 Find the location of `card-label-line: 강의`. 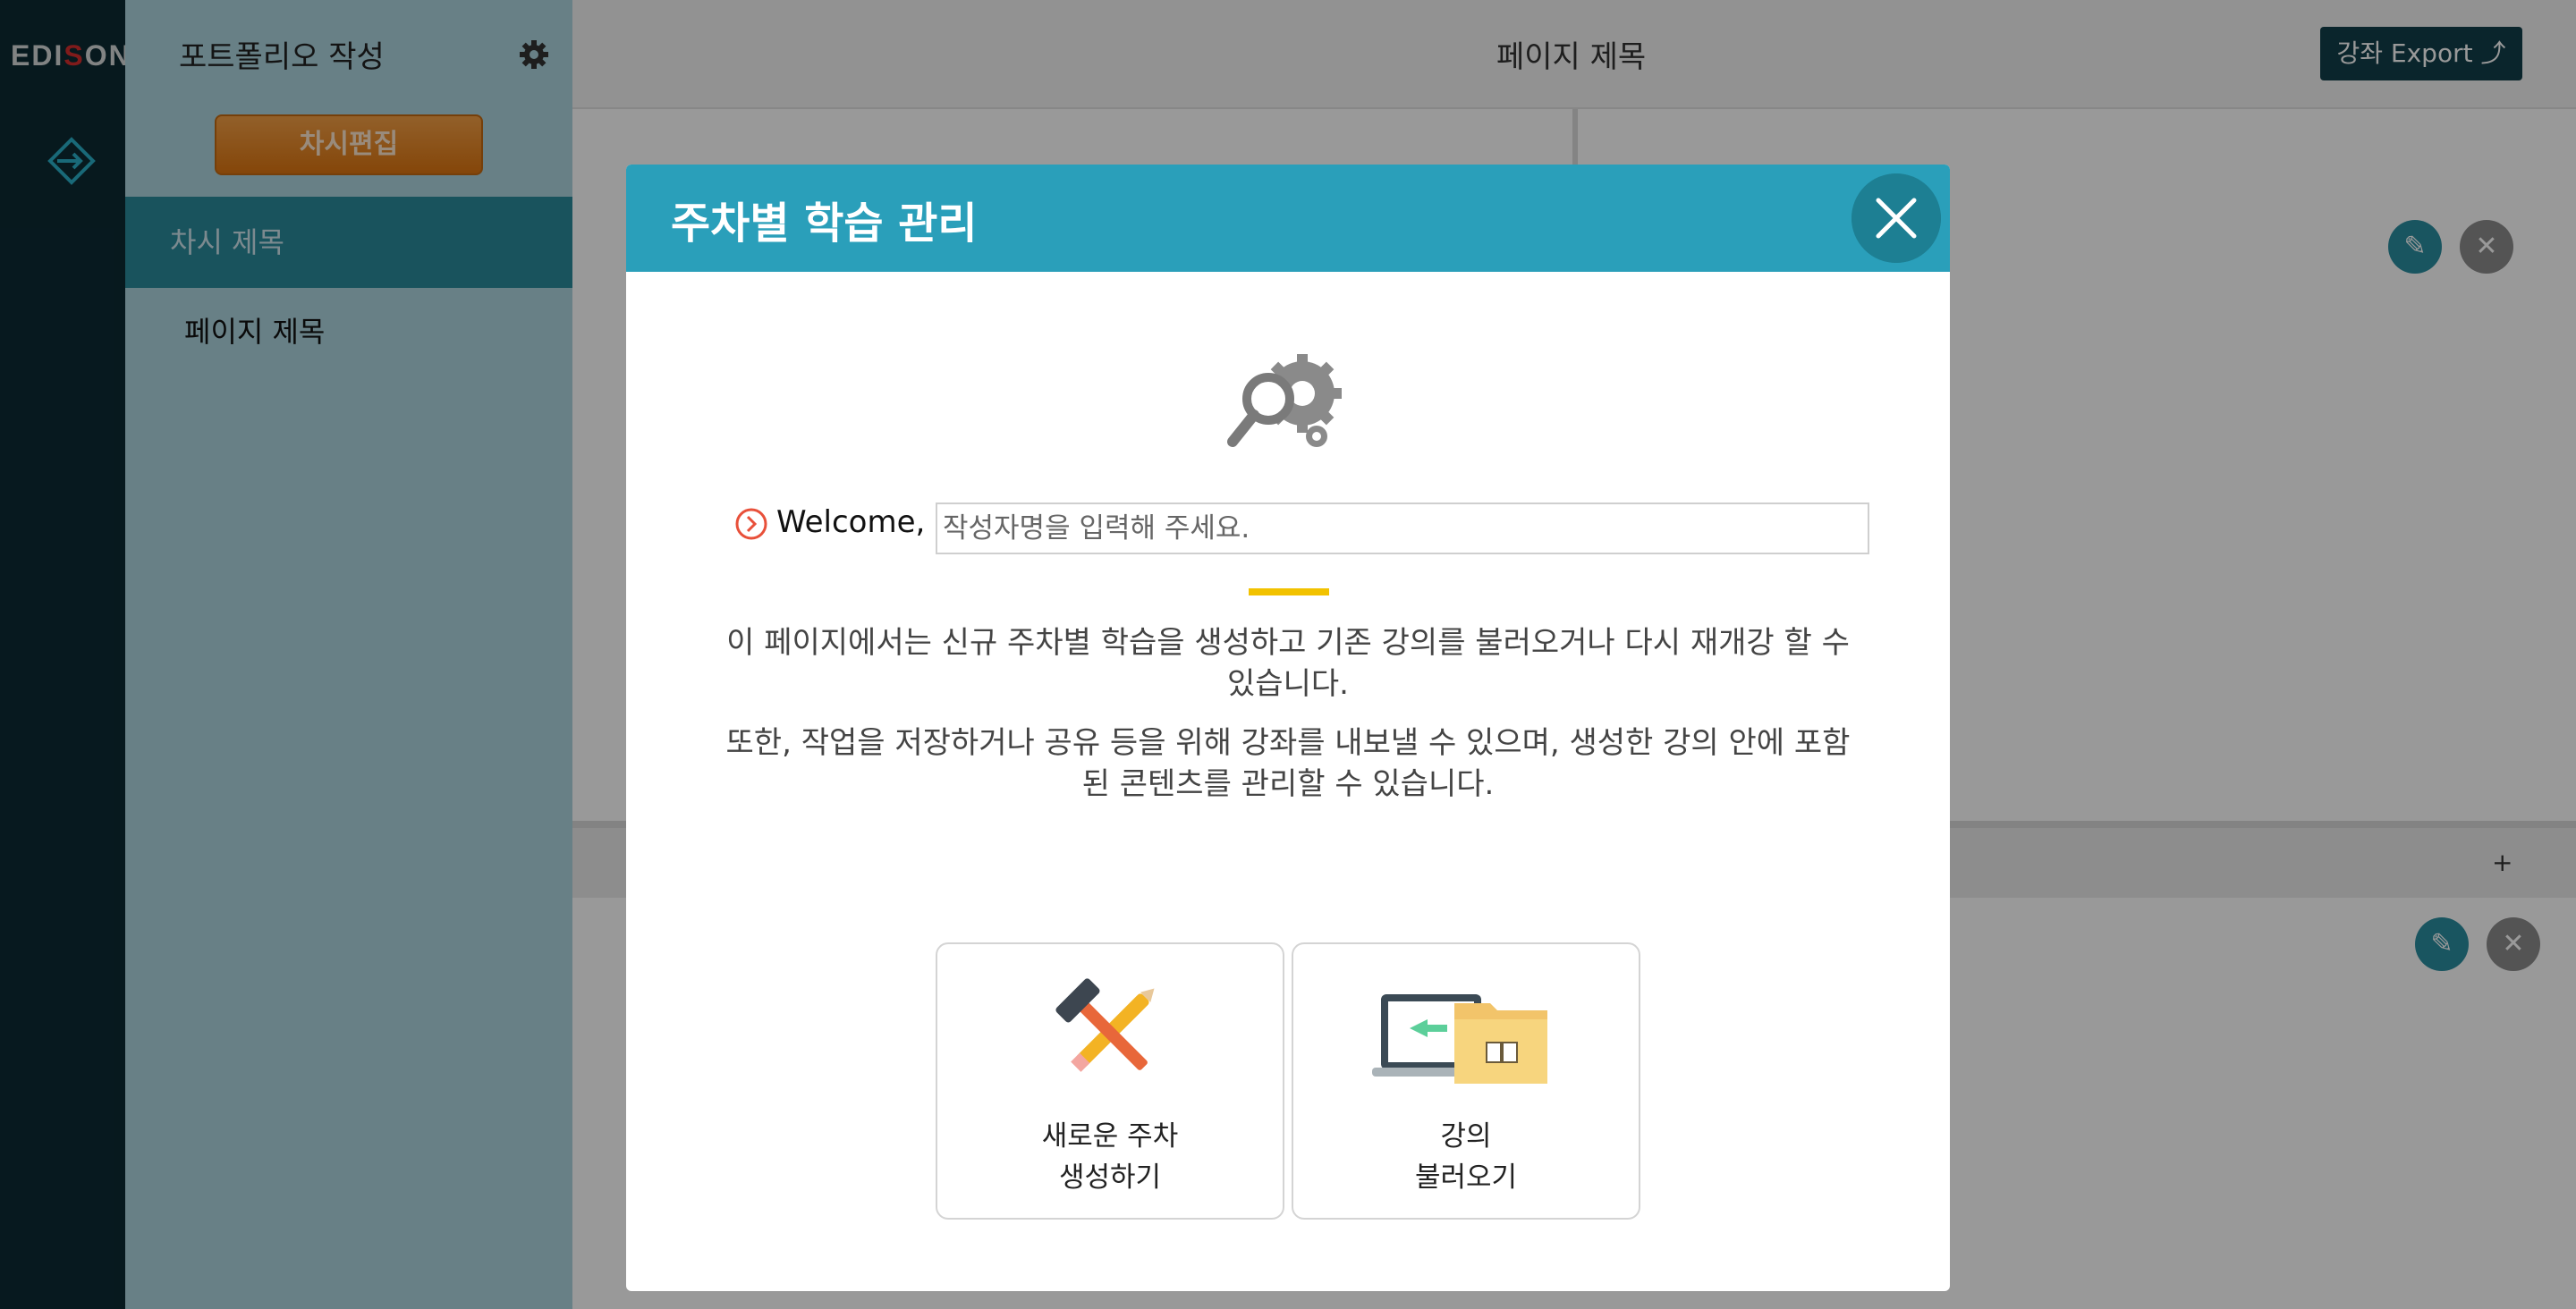

card-label-line: 강의 is located at coordinates (1466, 1136).